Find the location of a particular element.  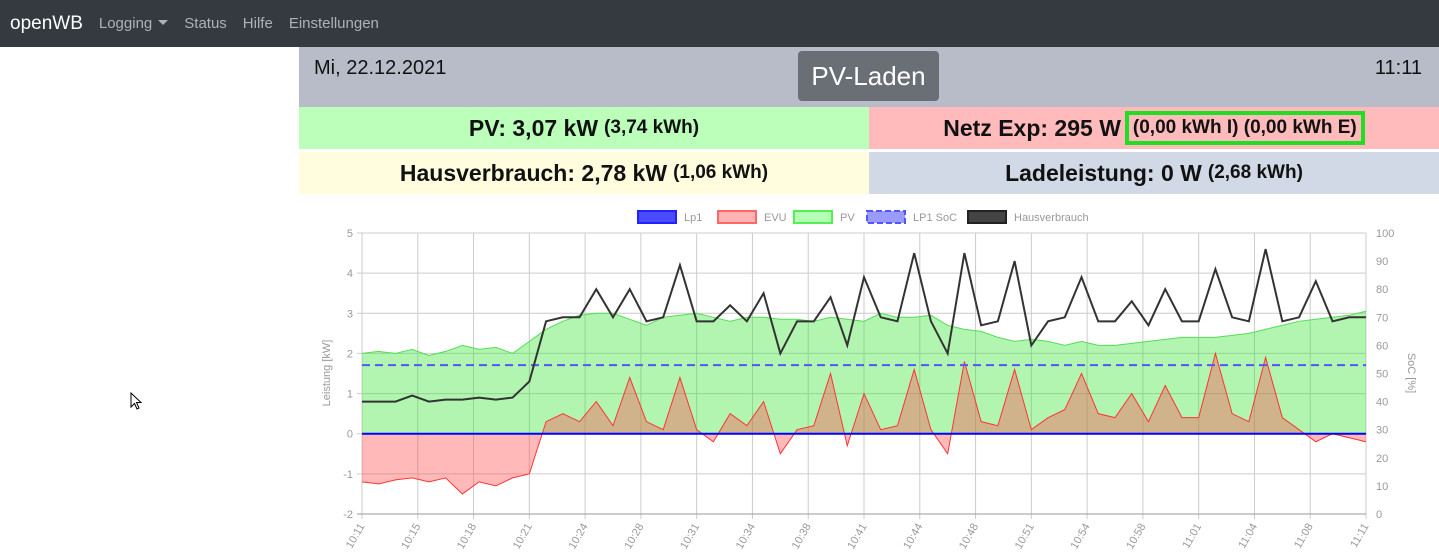

x-tick-label: 10:41 is located at coordinates (857, 537).